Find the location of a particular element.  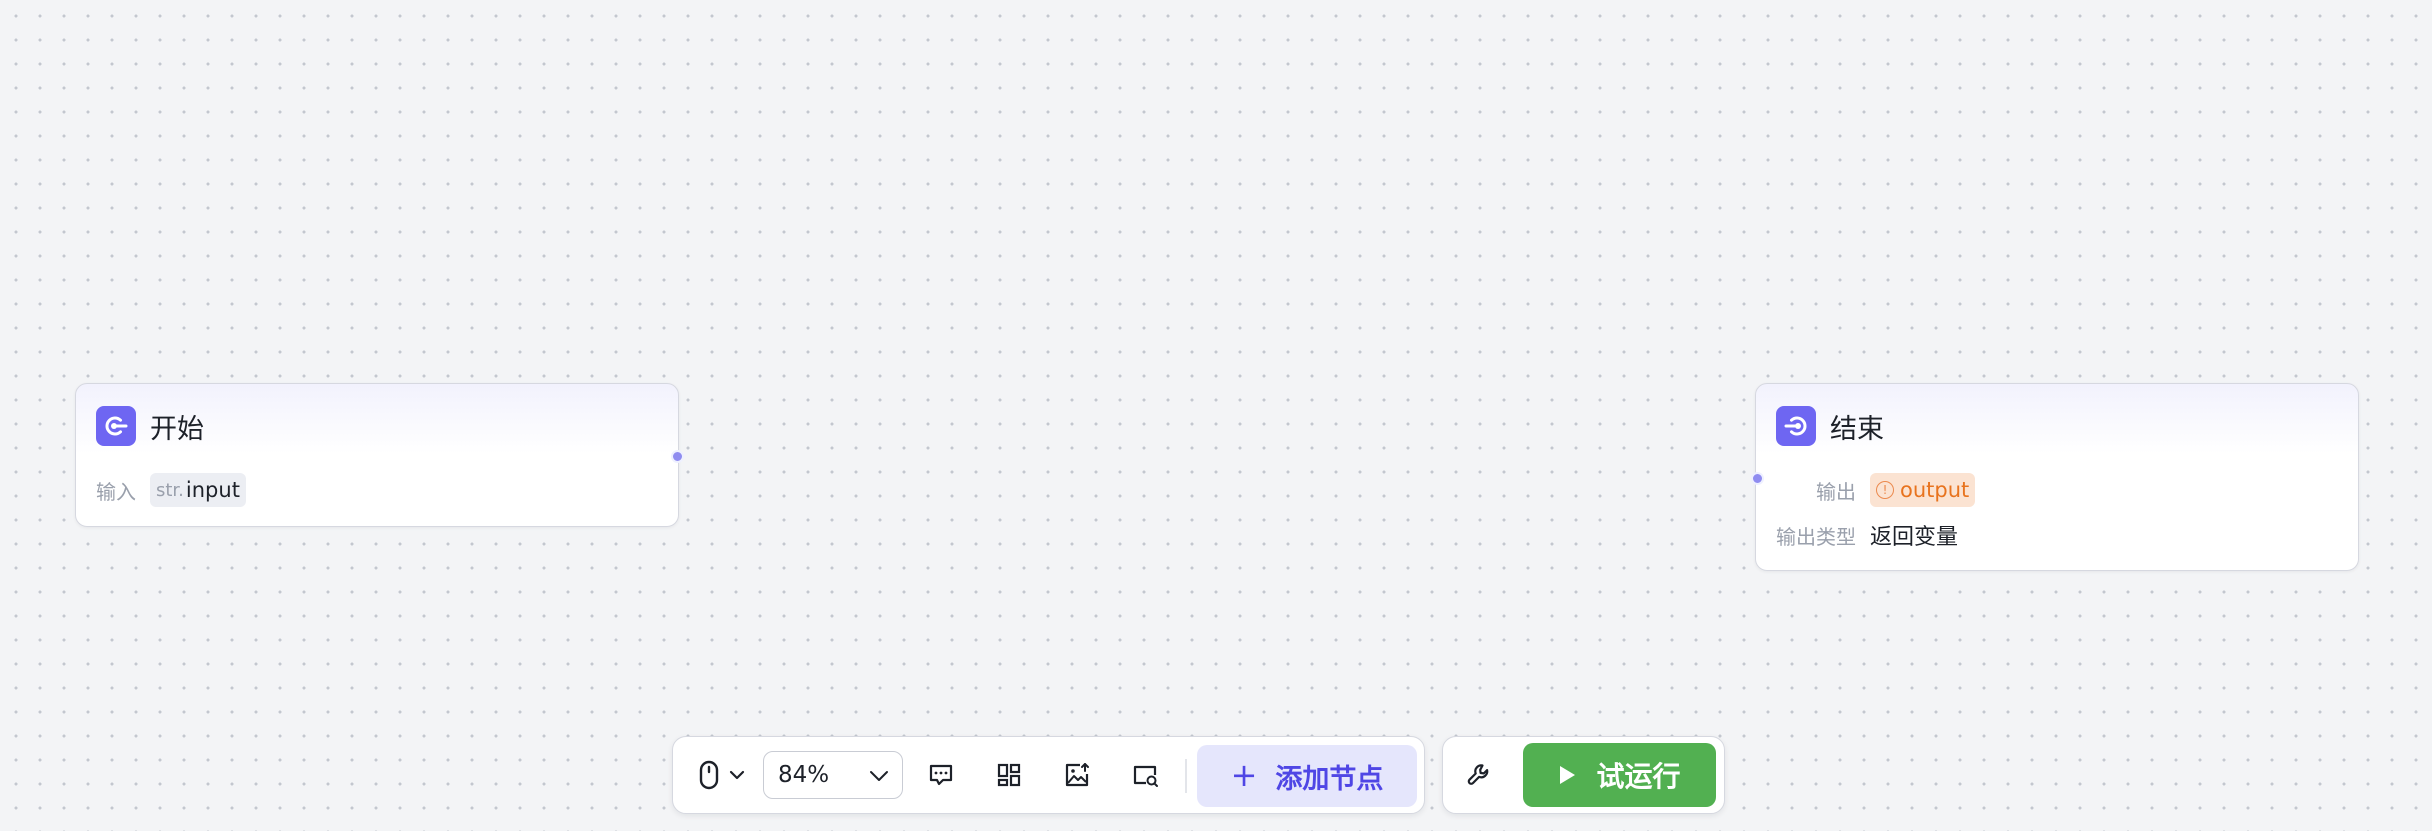

zoom-select: 84% is located at coordinates (833, 775).